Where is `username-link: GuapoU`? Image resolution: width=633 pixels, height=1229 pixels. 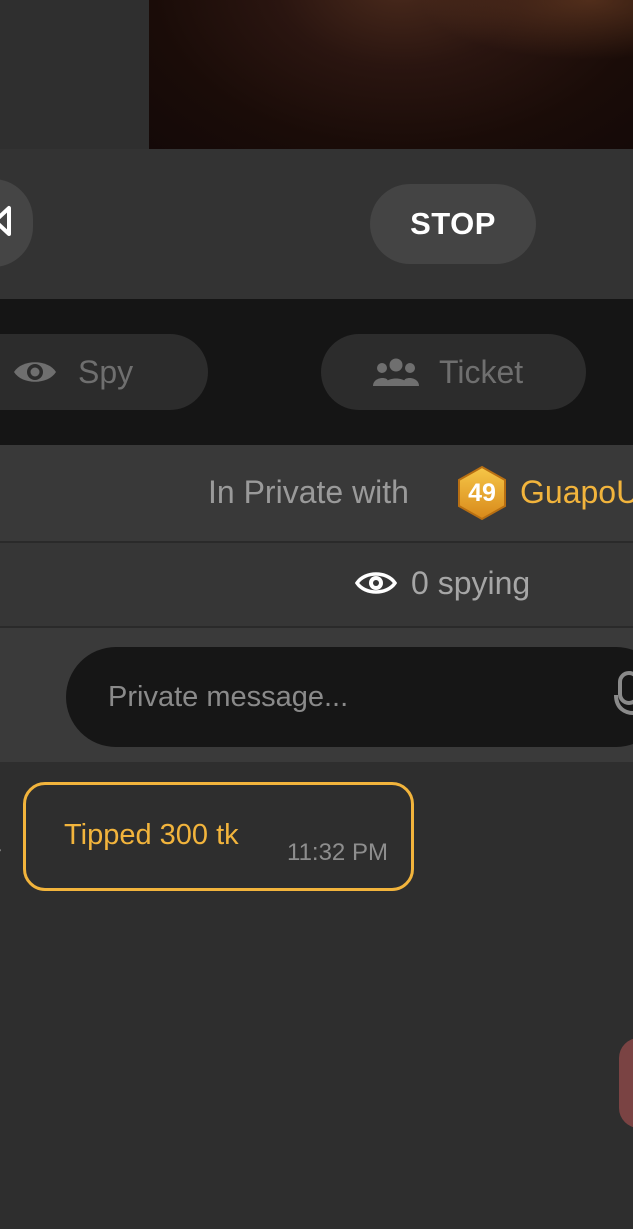
username-link: GuapoU is located at coordinates (576, 492).